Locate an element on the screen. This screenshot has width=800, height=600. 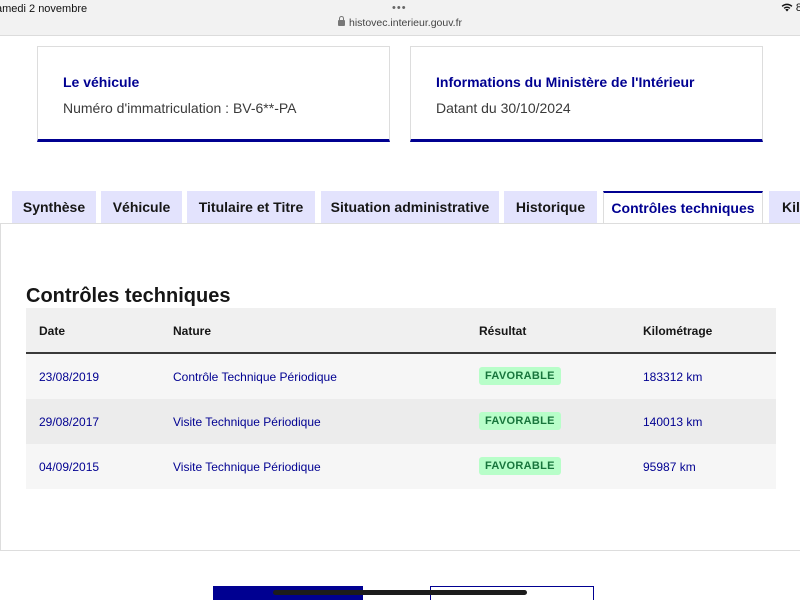
url-text: histovec.interieur.gouv.fr is located at coordinates (405, 23).